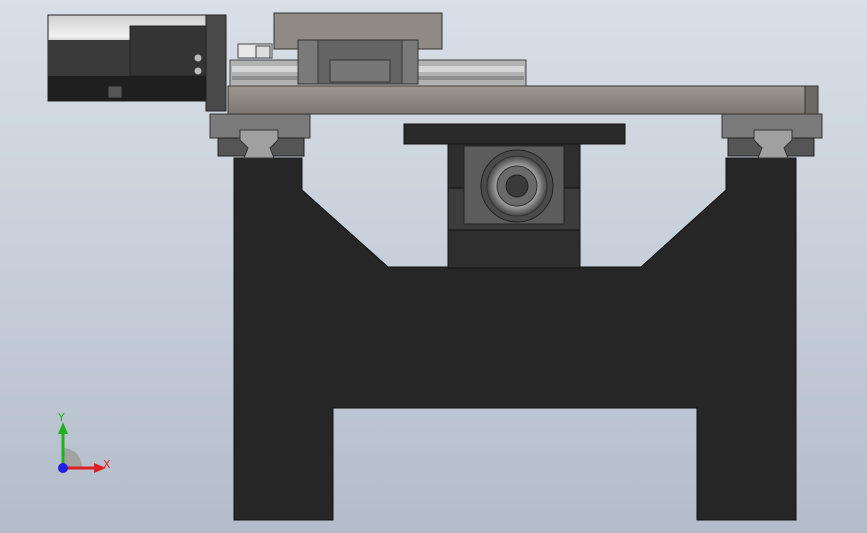  What do you see at coordinates (514, 196) in the screenshot?
I see `pillow-block-bearing` at bounding box center [514, 196].